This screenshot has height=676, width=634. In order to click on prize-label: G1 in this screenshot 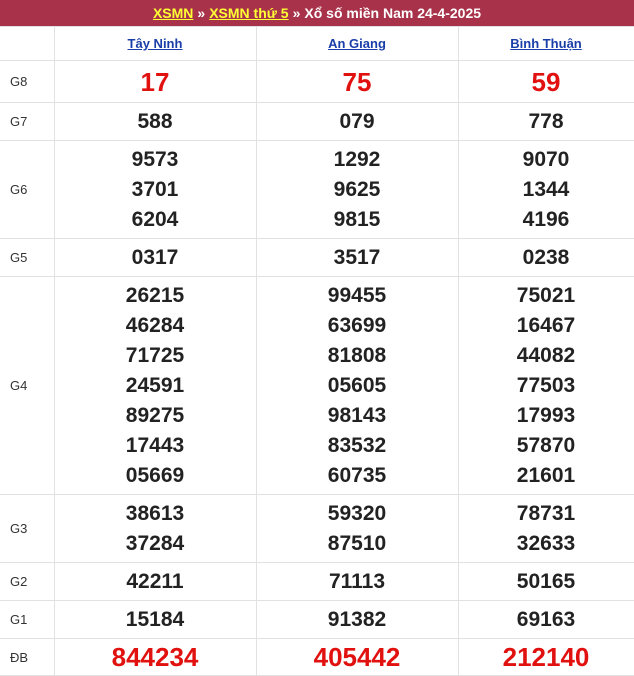, I will do `click(27, 619)`.